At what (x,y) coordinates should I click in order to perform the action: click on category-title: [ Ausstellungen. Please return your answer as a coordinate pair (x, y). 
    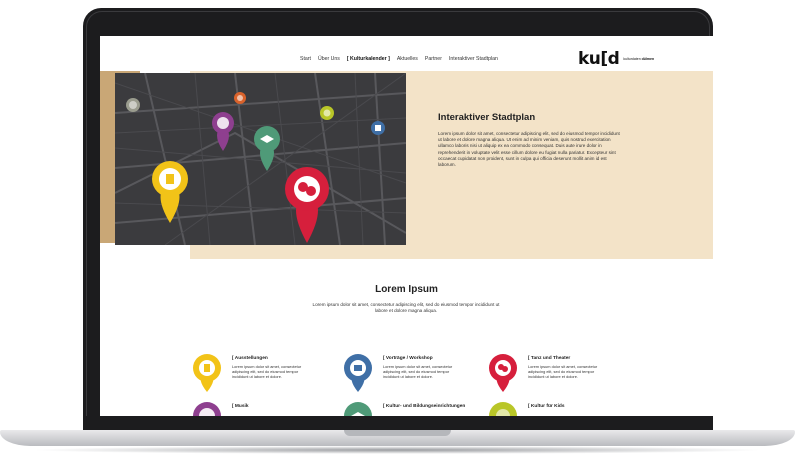
    Looking at the image, I should click on (250, 358).